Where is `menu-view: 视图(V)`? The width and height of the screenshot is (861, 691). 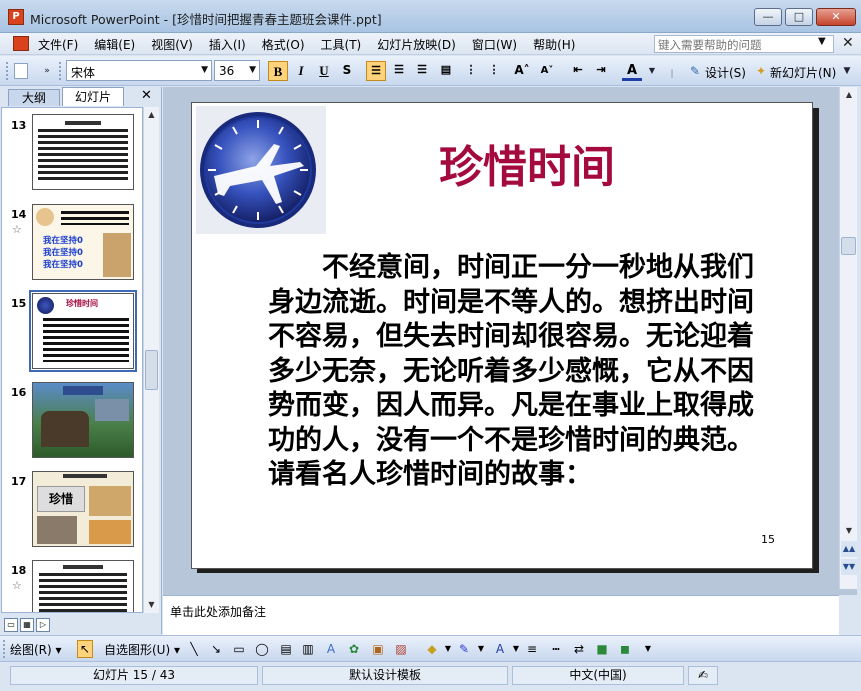 menu-view: 视图(V) is located at coordinates (172, 44).